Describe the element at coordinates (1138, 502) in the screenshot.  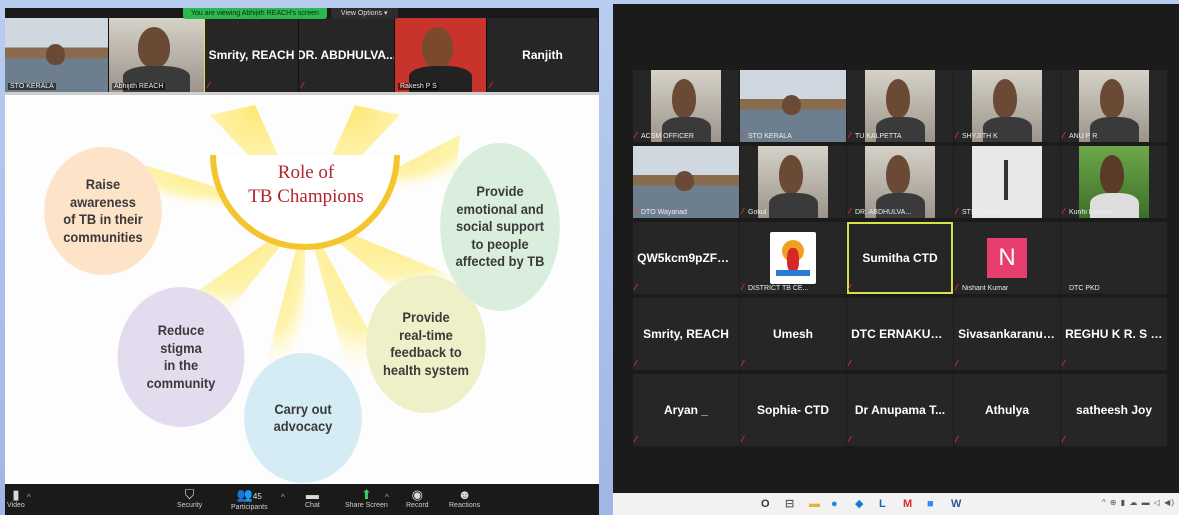
I see `system-tray: ^ ⊕ ▮ ☁ ▬ ◁ ◀)` at that location.